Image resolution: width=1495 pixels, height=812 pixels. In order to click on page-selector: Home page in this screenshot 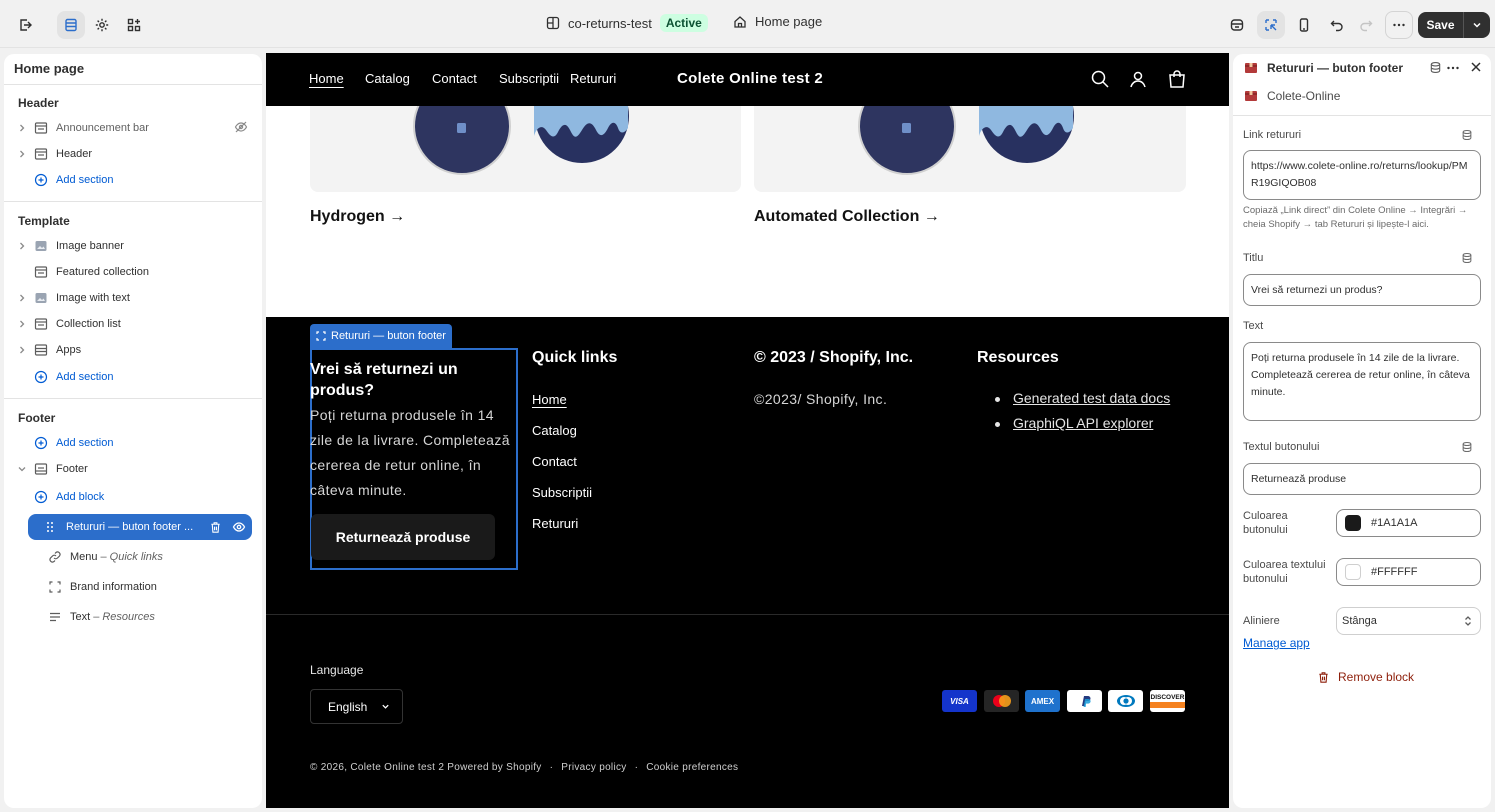, I will do `click(777, 21)`.